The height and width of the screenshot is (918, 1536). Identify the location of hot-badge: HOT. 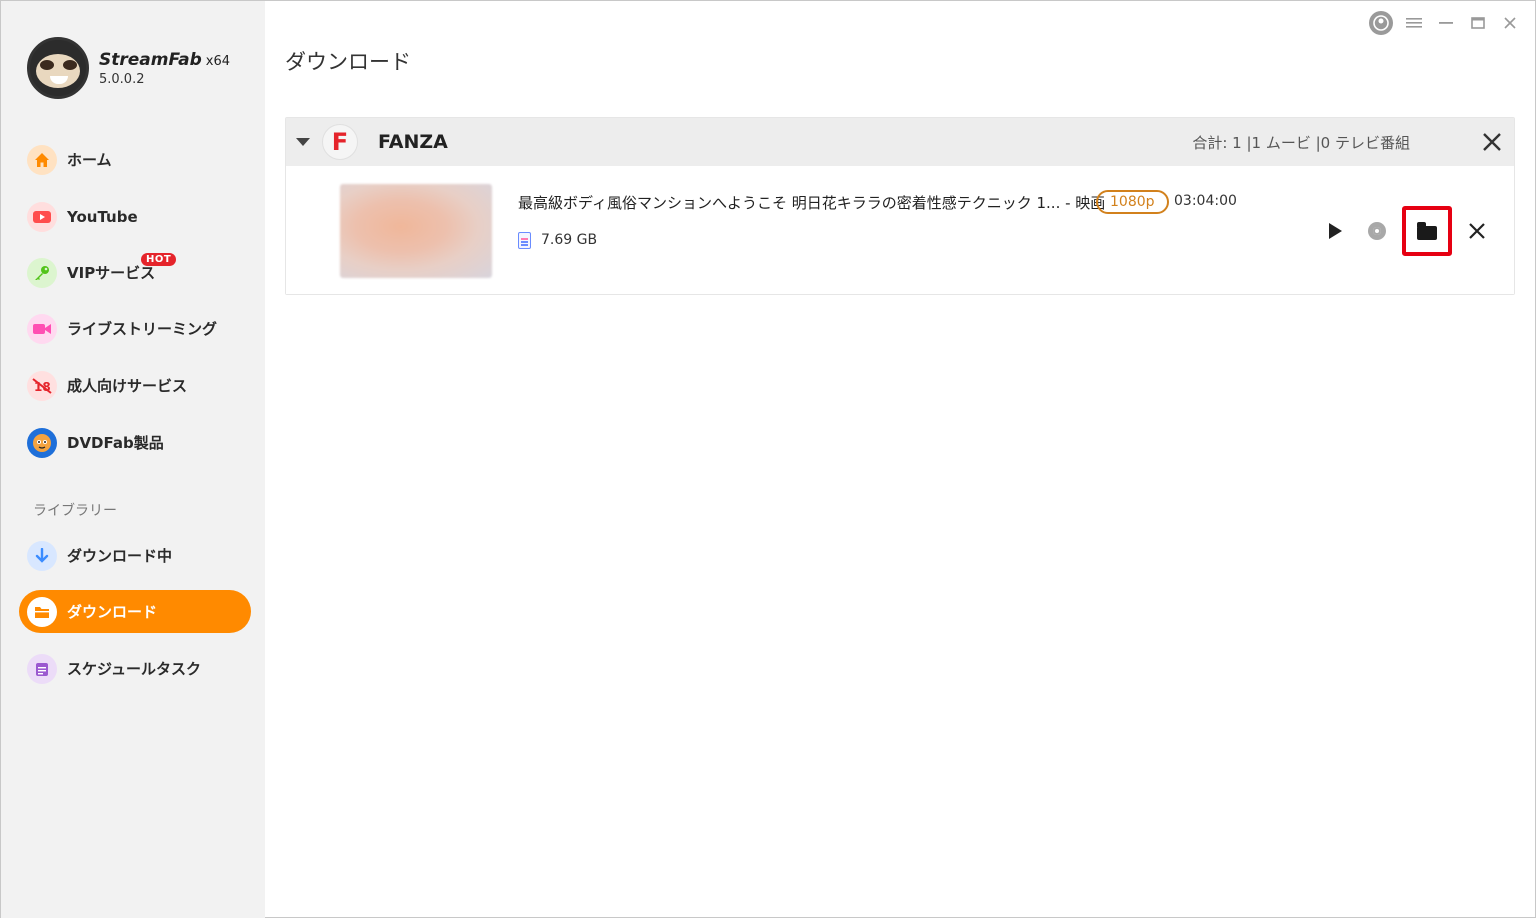
(159, 259).